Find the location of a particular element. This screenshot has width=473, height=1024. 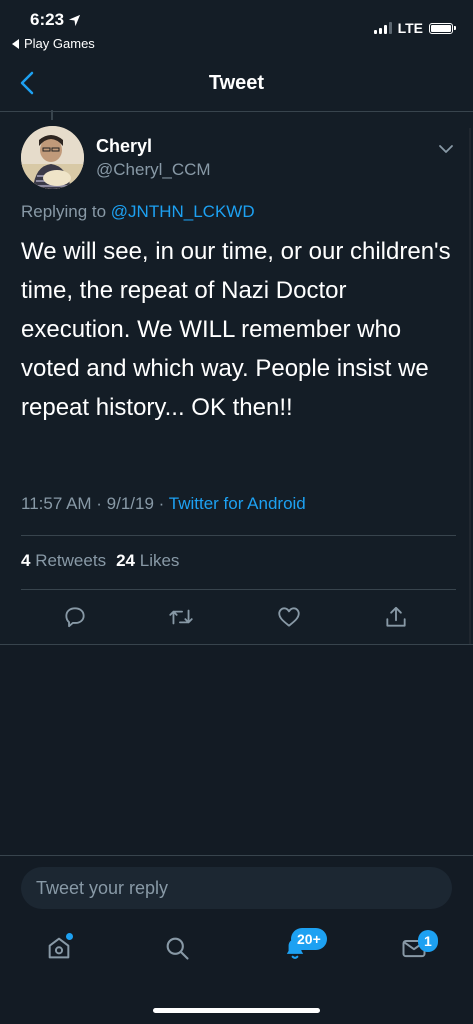

share-button is located at coordinates (396, 617).